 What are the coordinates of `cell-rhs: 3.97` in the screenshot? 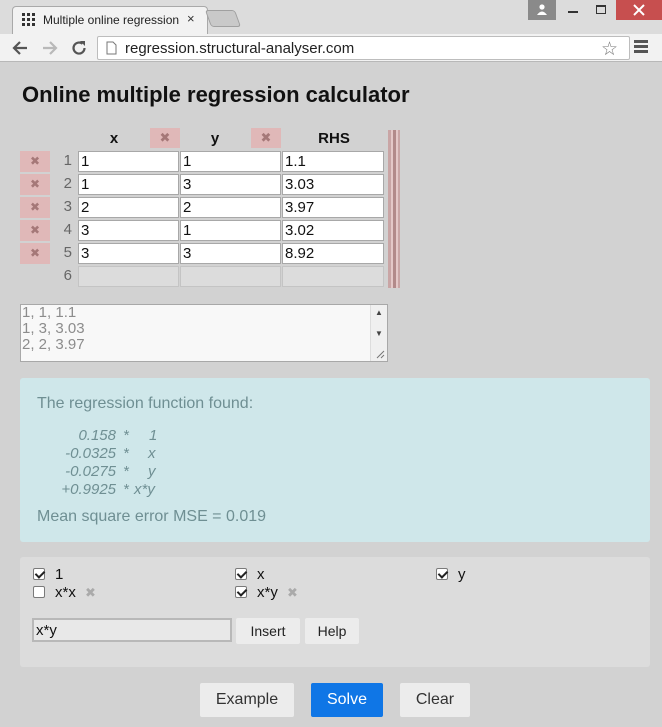 It's located at (333, 207).